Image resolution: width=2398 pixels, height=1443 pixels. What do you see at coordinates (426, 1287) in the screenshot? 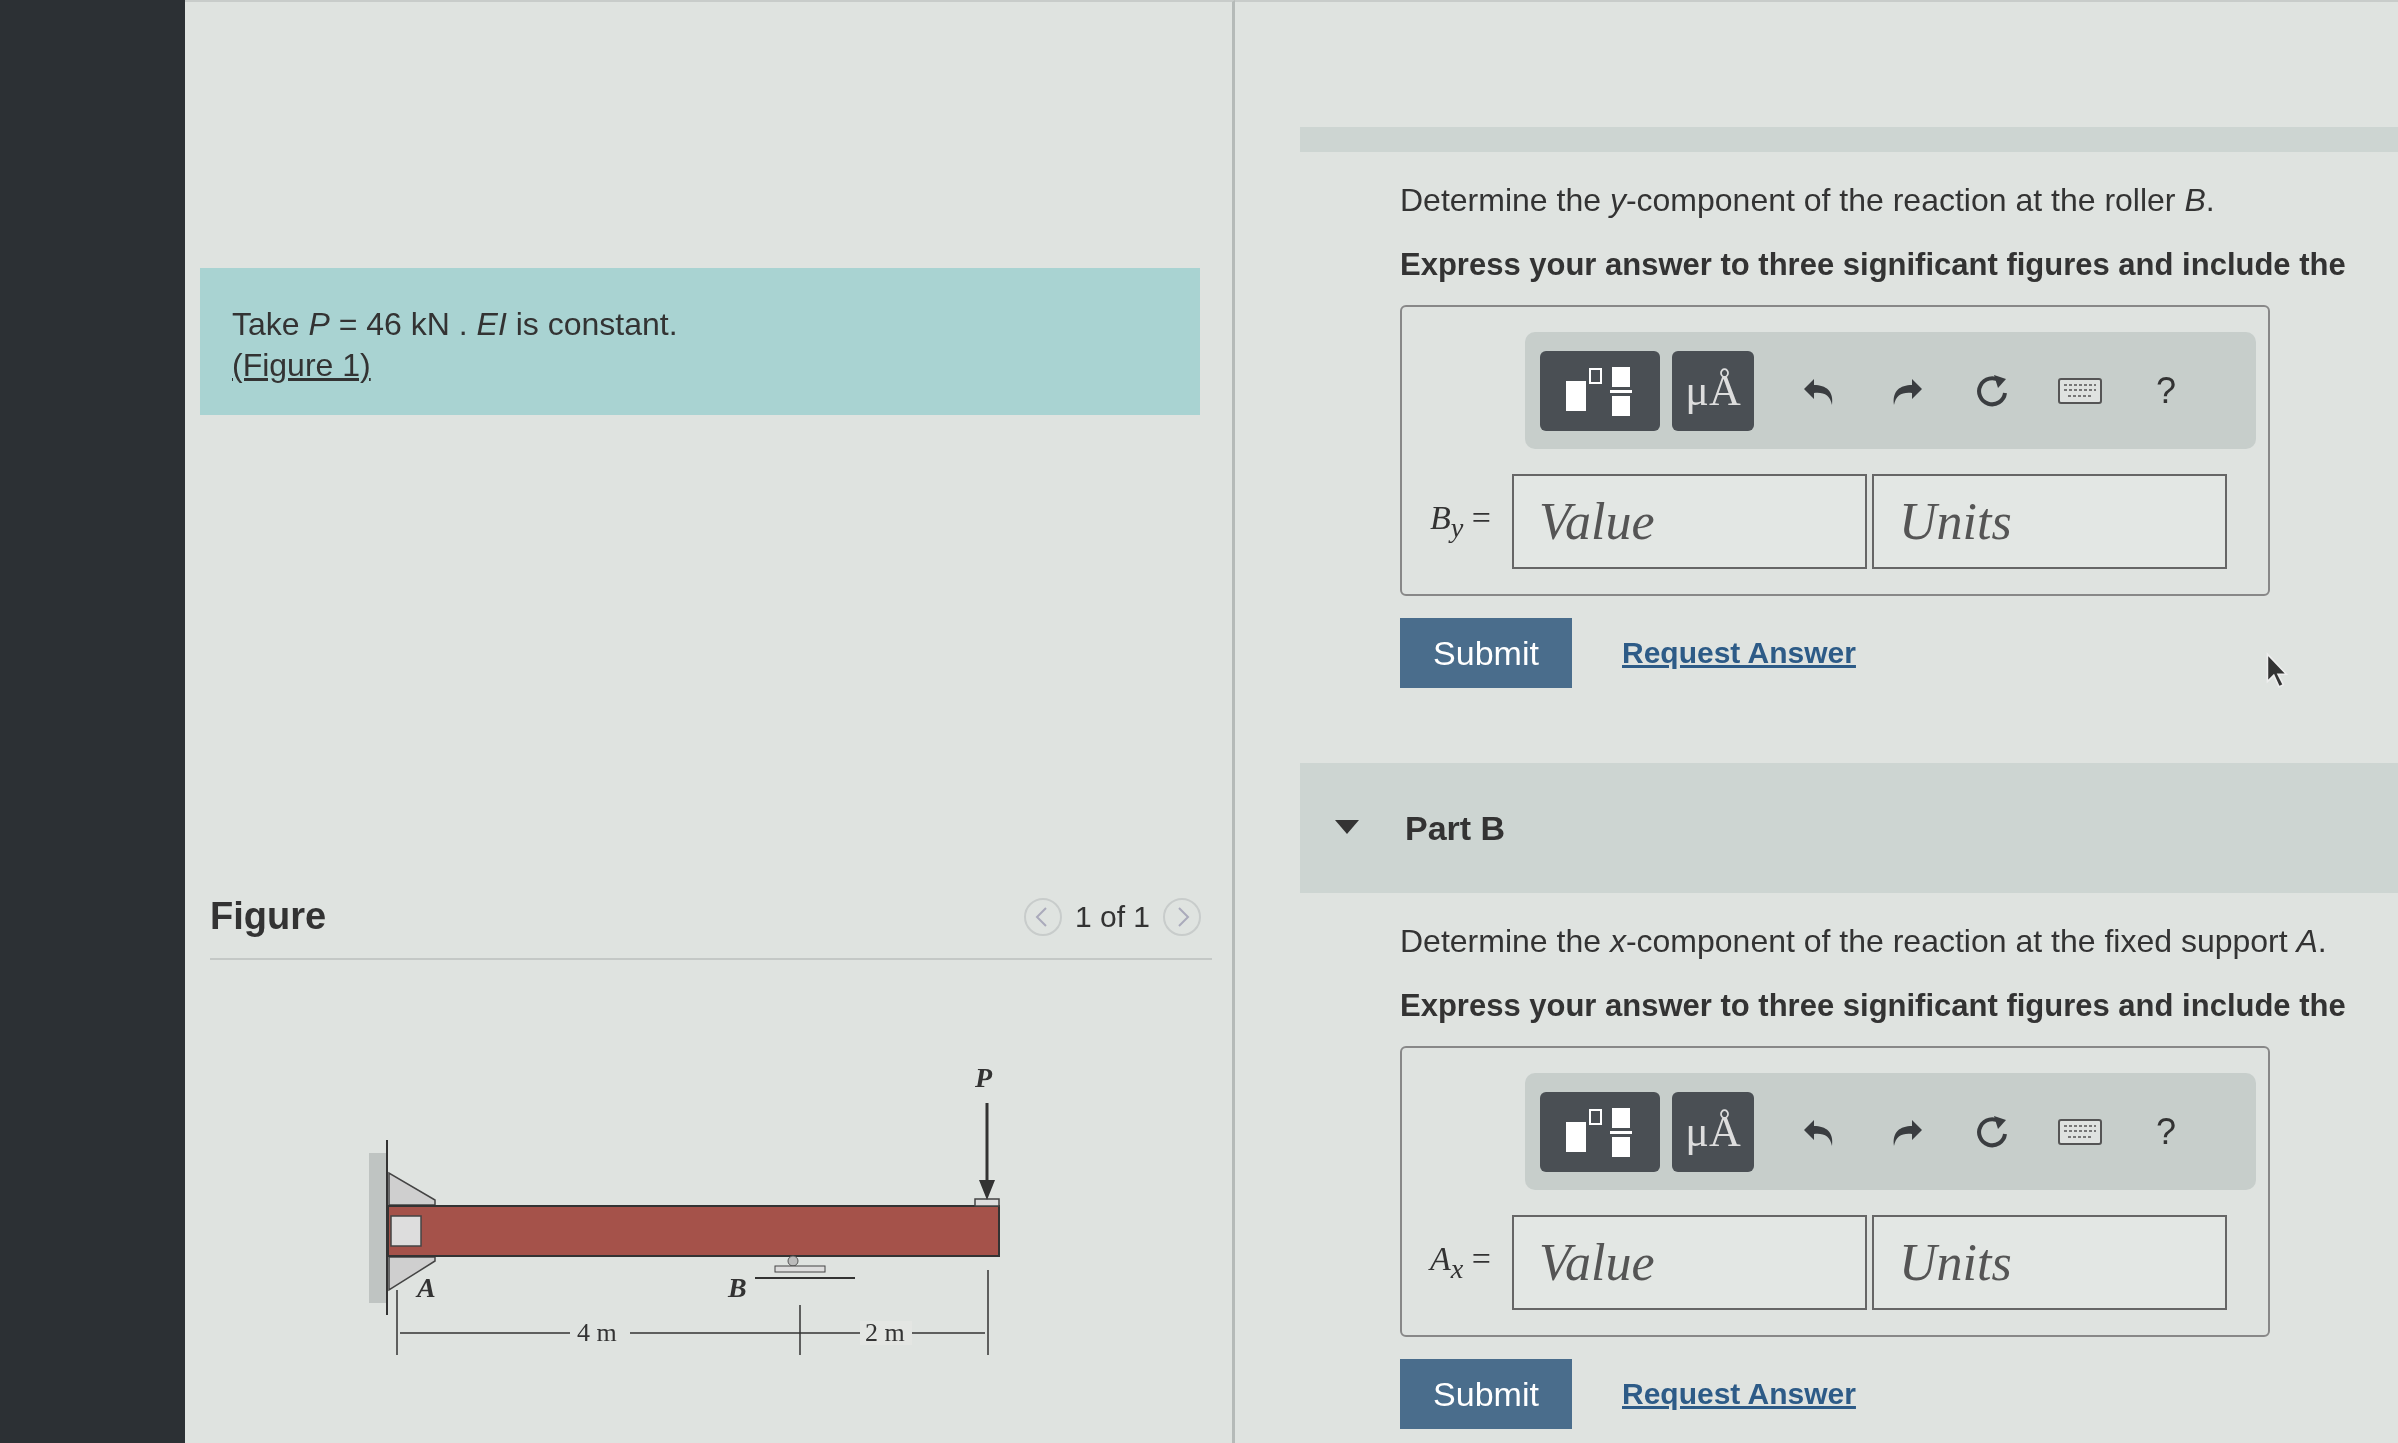
I see `support-label: A` at bounding box center [426, 1287].